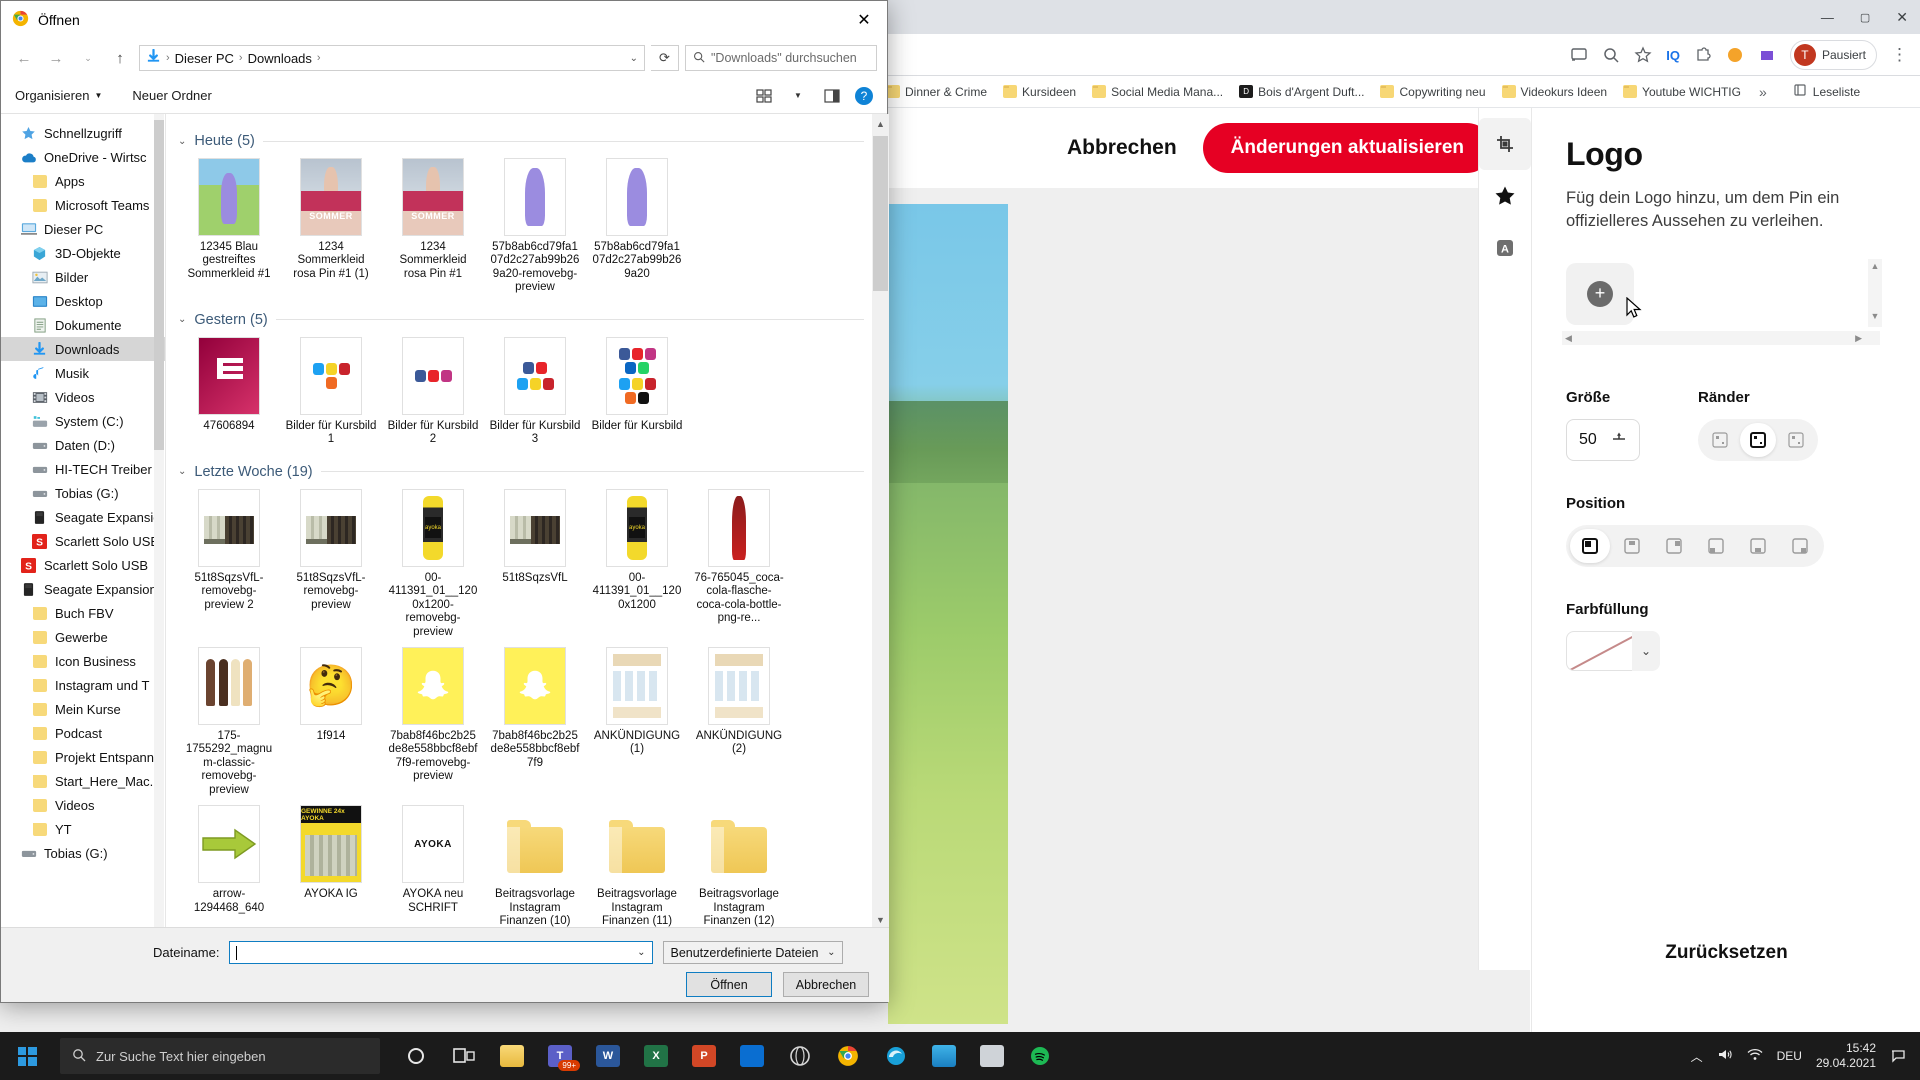 The image size is (1920, 1080). I want to click on file-item: 7bab8f46bc2b25de8e558bbcf8ebf7f9, so click(535, 721).